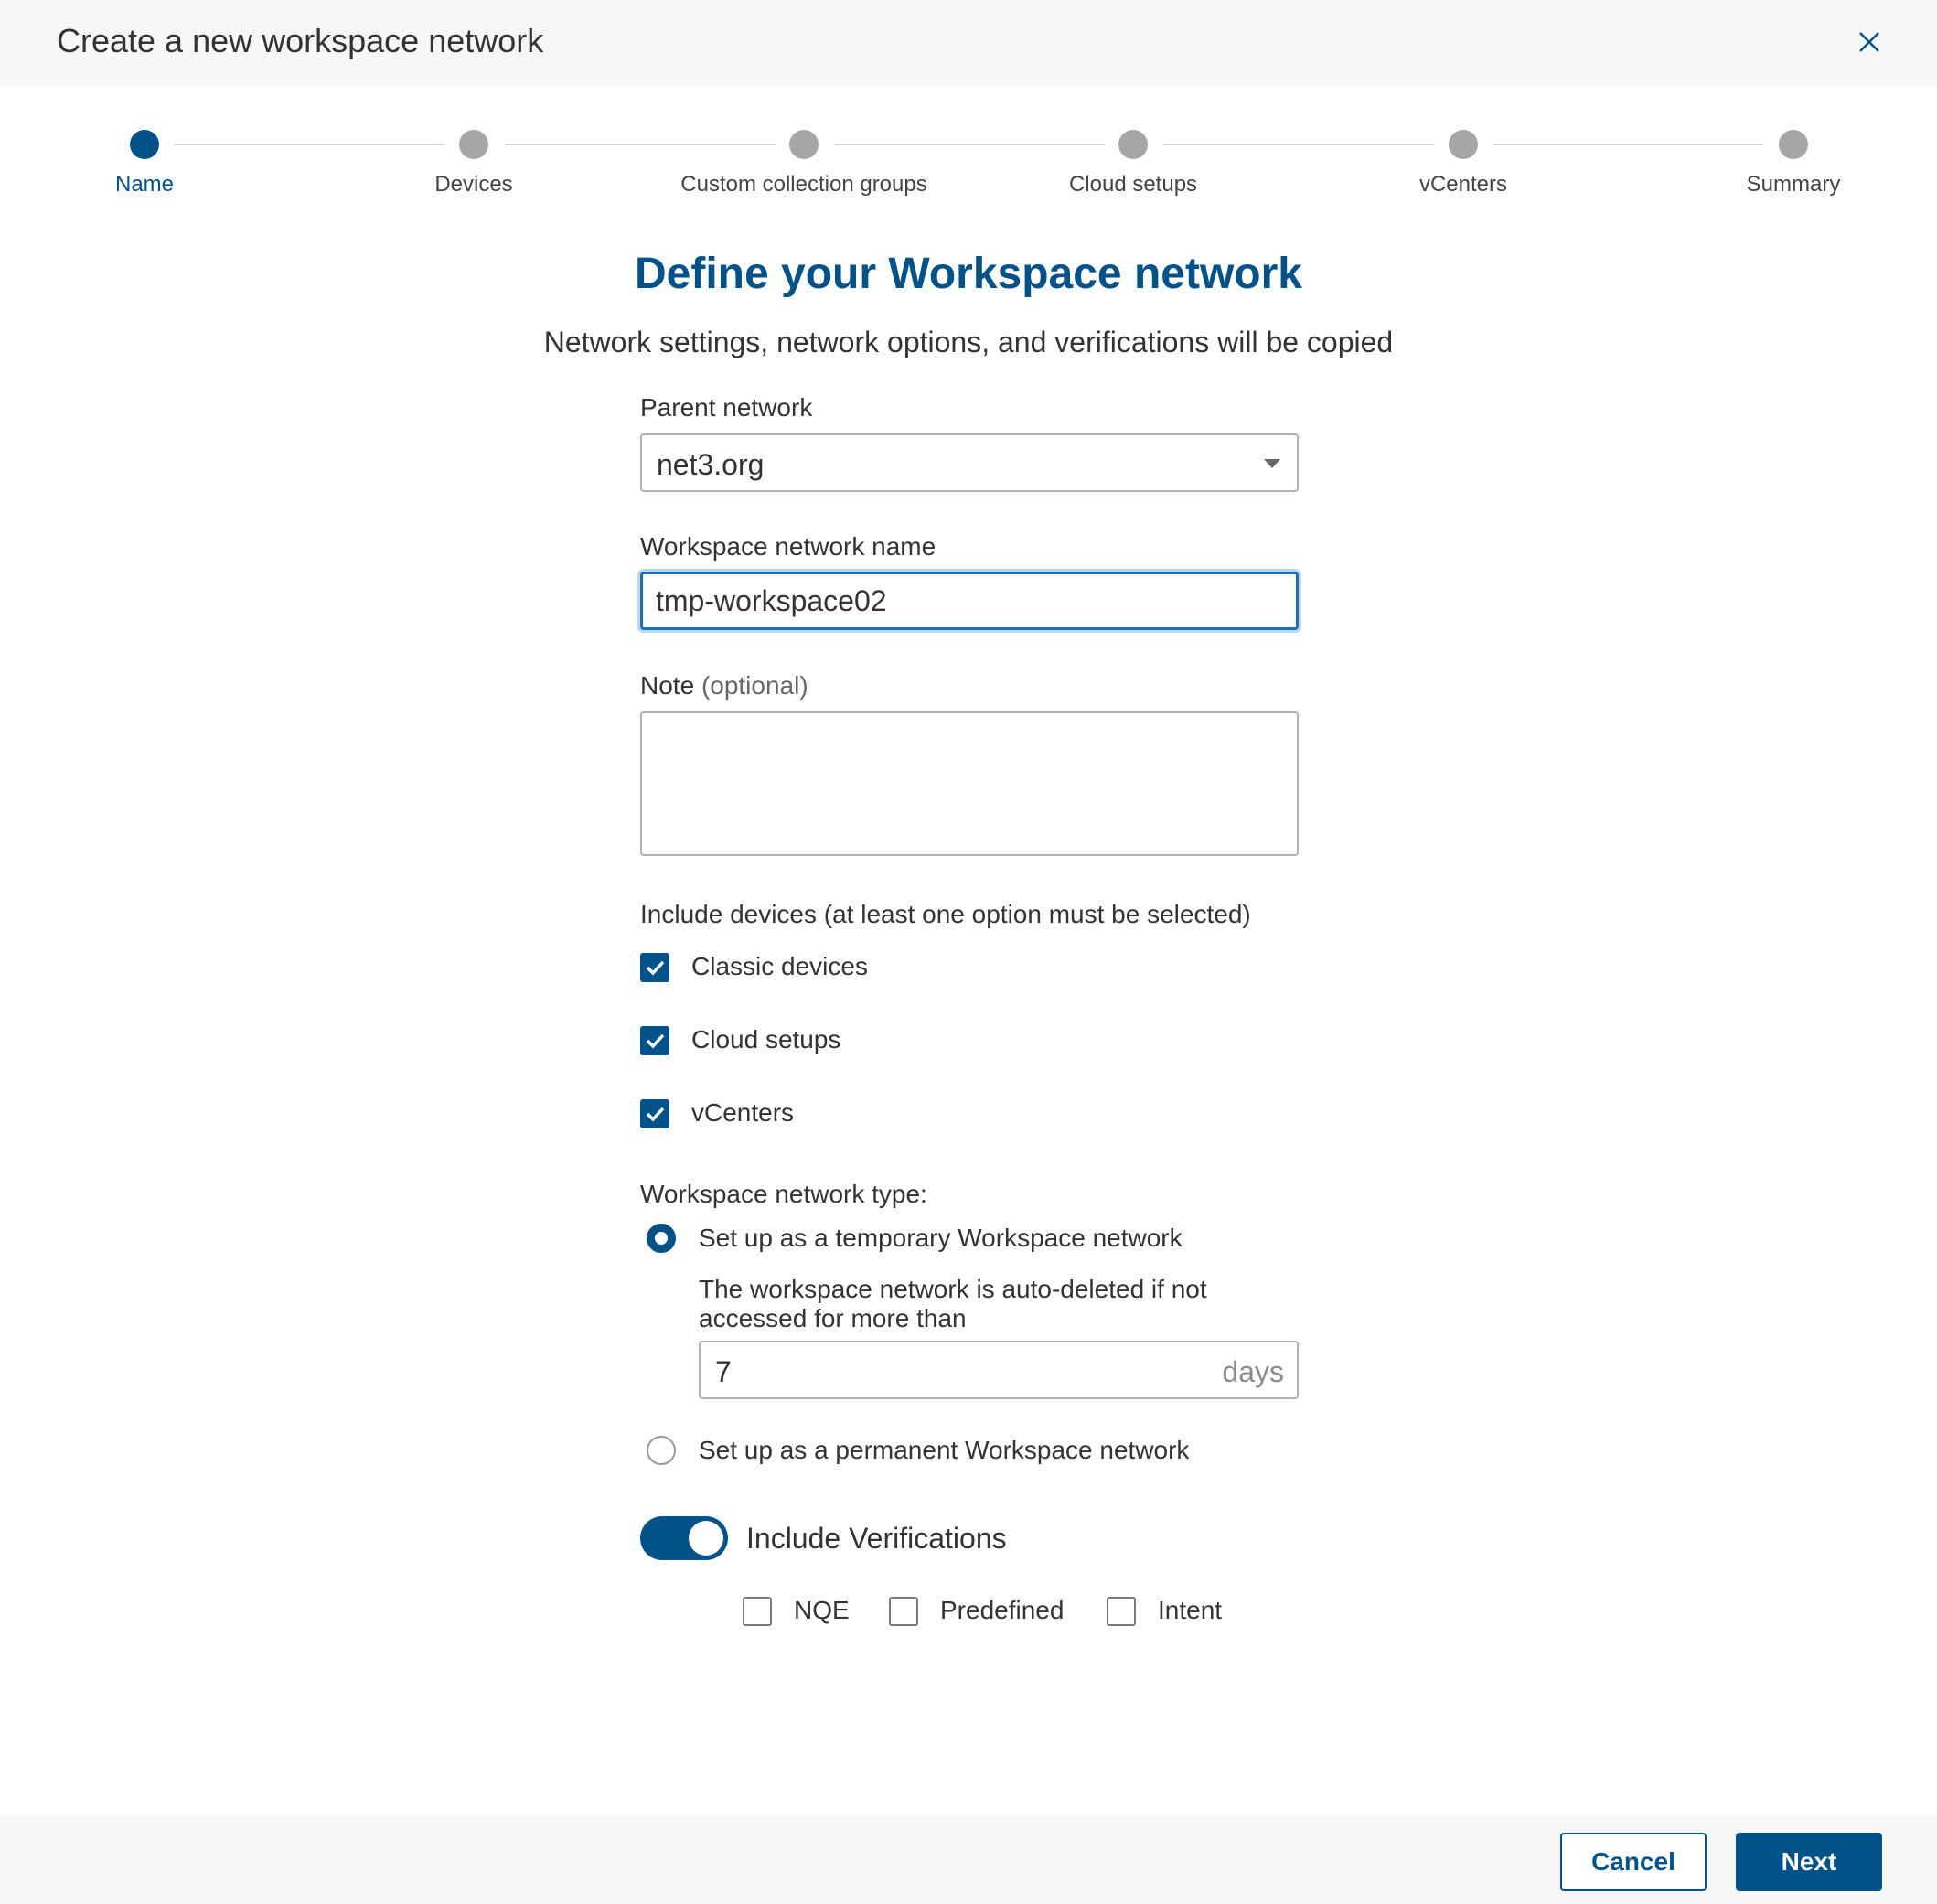 This screenshot has width=1937, height=1904. I want to click on days-value: 7, so click(723, 1371).